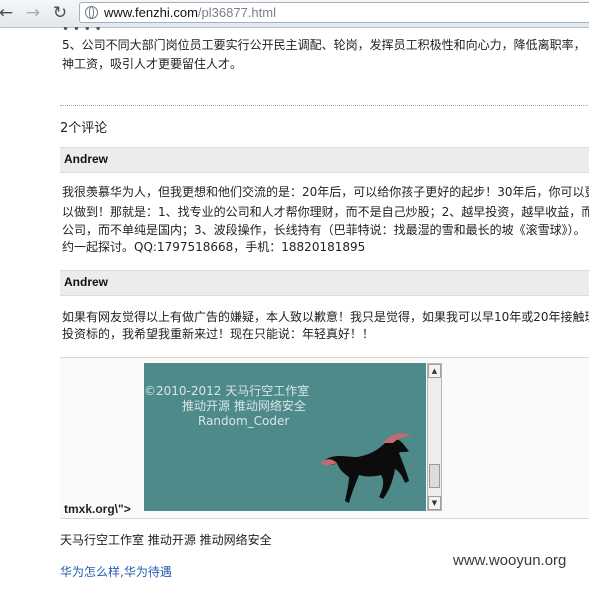 This screenshot has width=589, height=601. What do you see at coordinates (166, 540) in the screenshot?
I see `embed-caption: 天马行空工作室 推动开源 推动网络安全` at bounding box center [166, 540].